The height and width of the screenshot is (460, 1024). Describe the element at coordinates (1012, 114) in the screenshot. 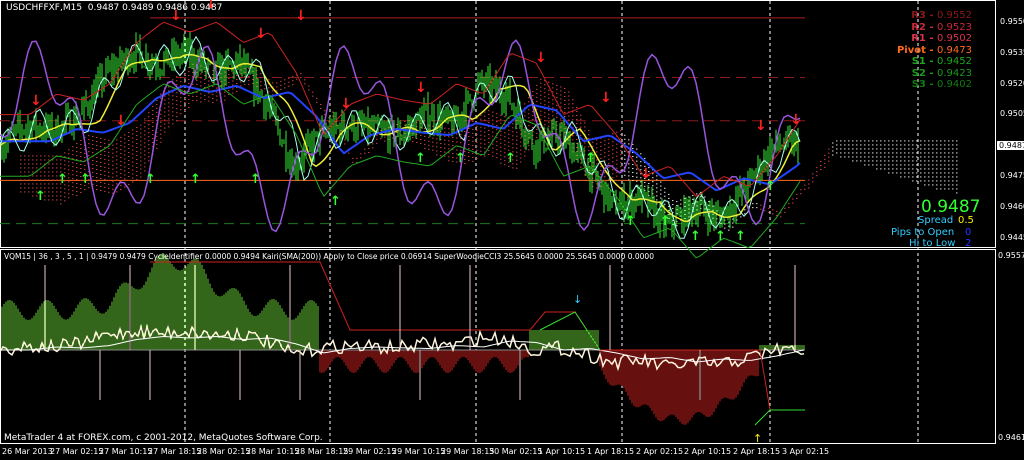

I see `price-axis-label: 0.9505` at that location.